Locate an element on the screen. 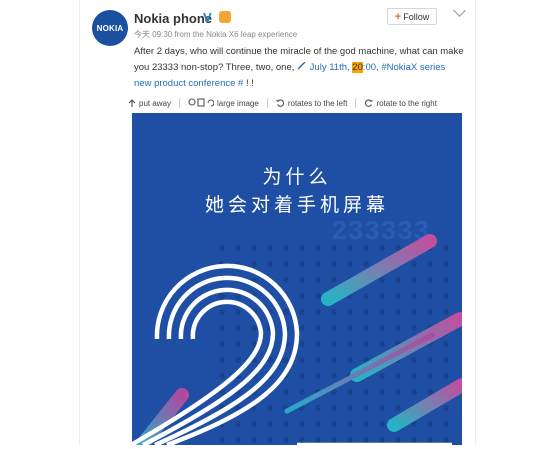  post-time: 09:30 is located at coordinates (162, 34).